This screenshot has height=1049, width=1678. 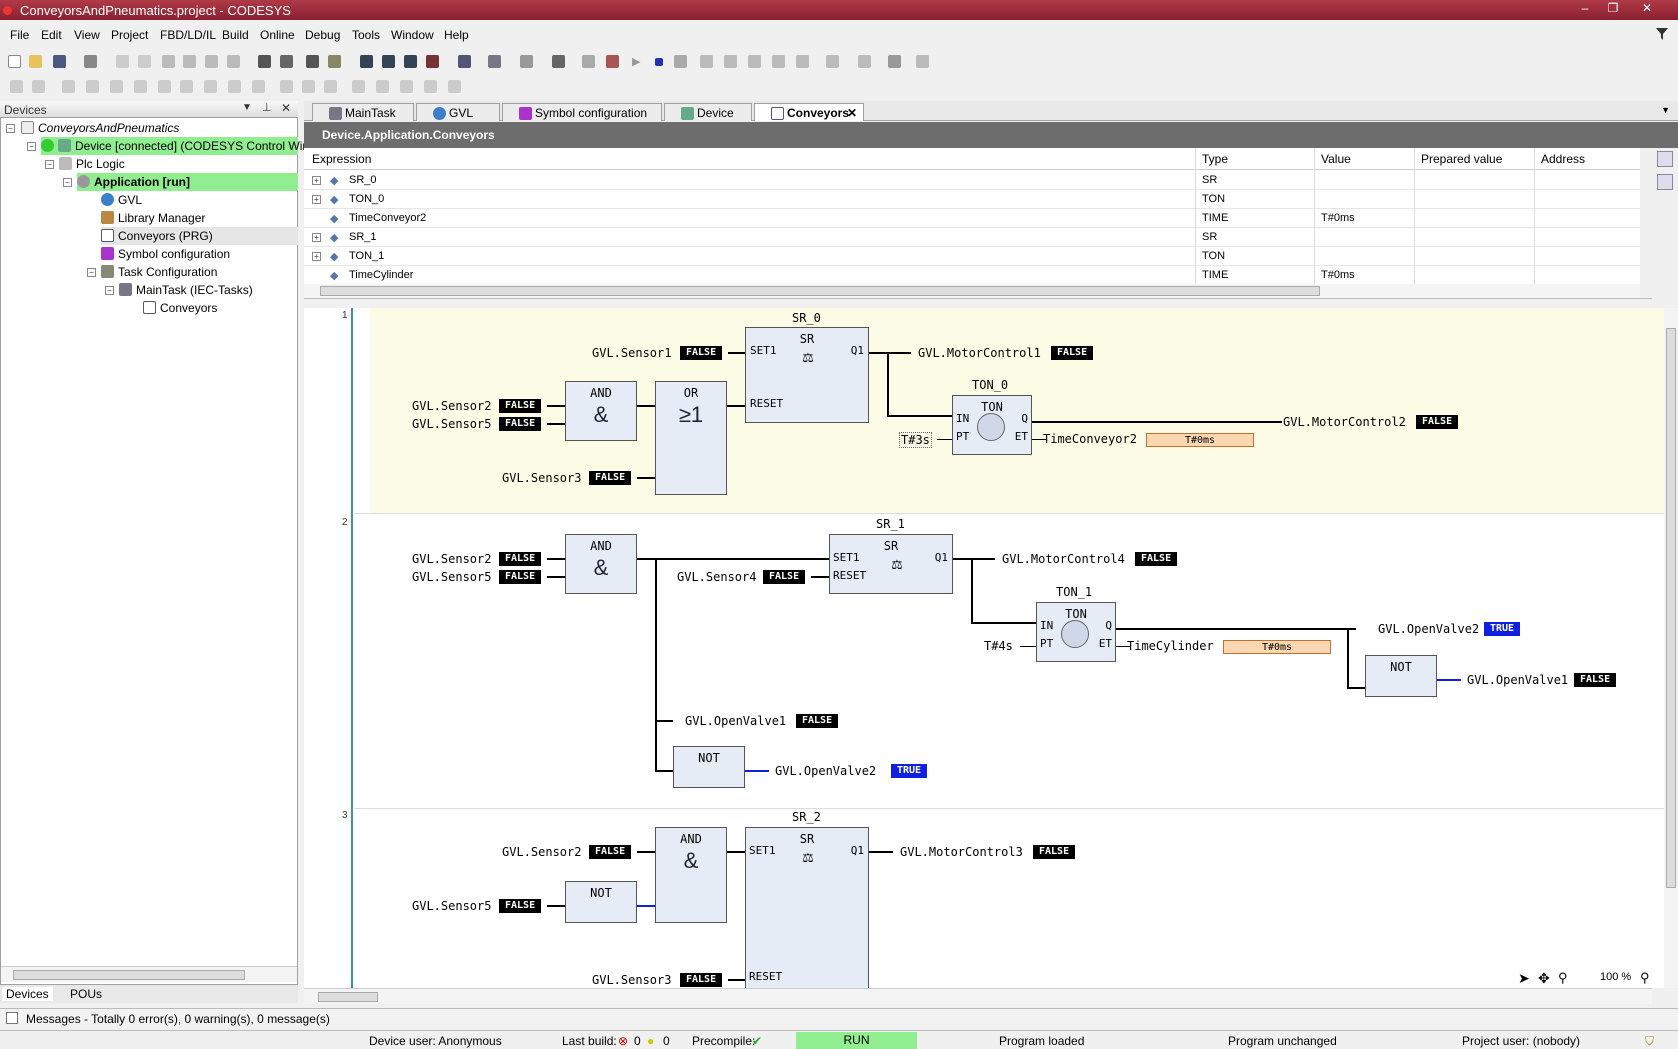 What do you see at coordinates (286, 61) in the screenshot?
I see `find-next-icon` at bounding box center [286, 61].